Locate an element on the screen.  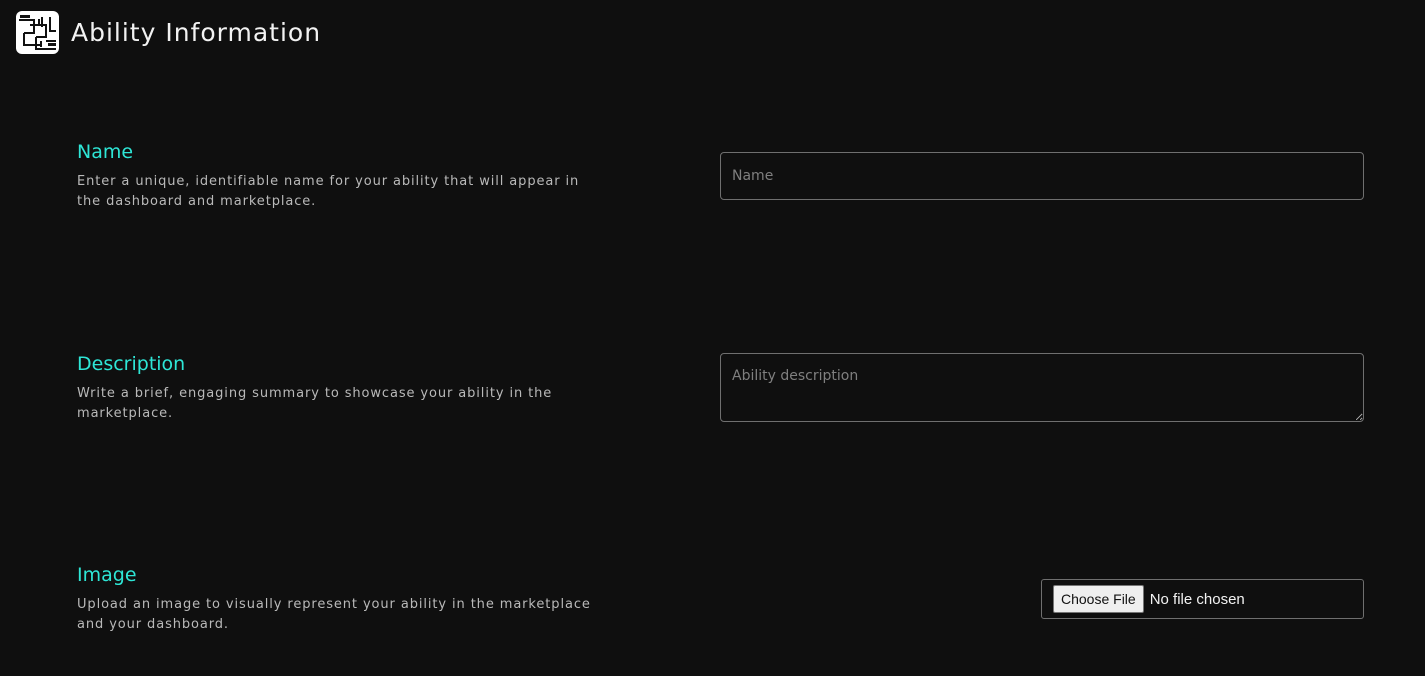
page-title: Ability Information is located at coordinates (196, 32).